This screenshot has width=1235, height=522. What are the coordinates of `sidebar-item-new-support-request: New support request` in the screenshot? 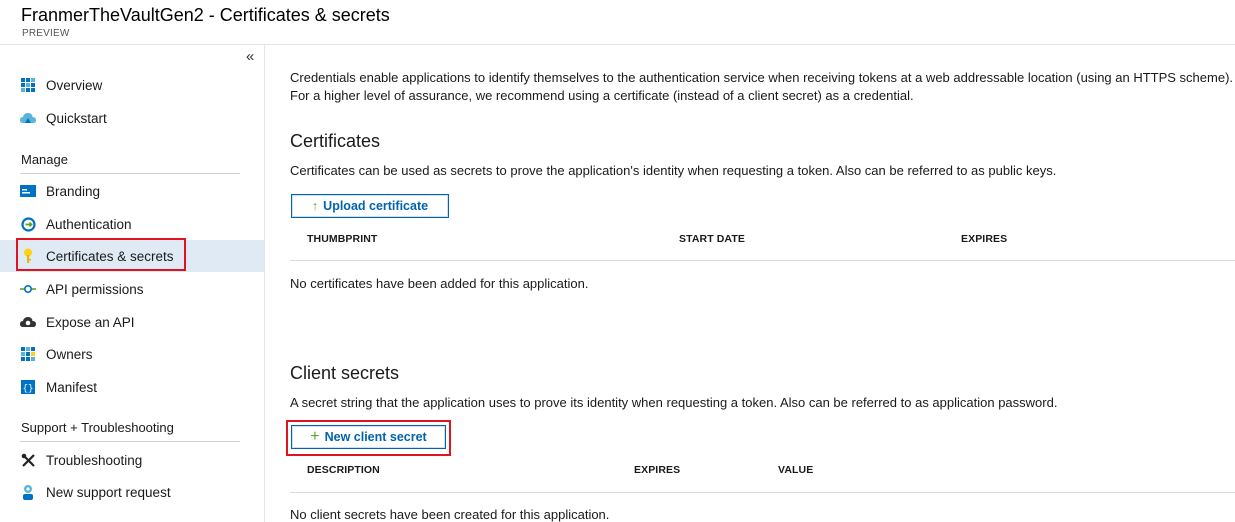 It's located at (132, 492).